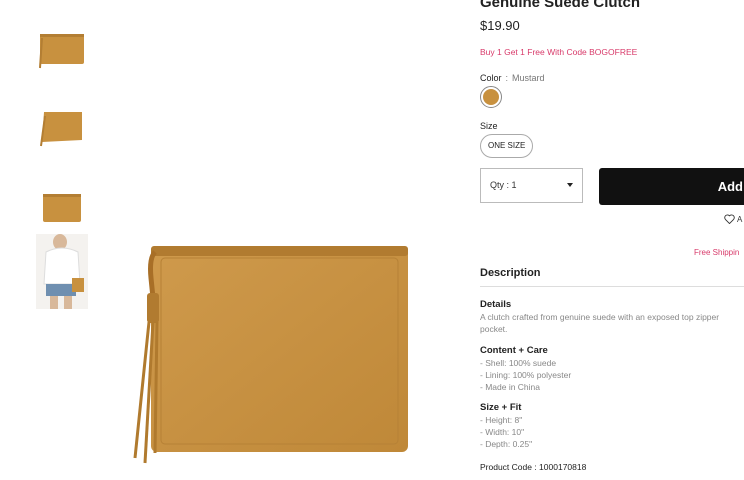  I want to click on wishlist-link: A, so click(733, 219).